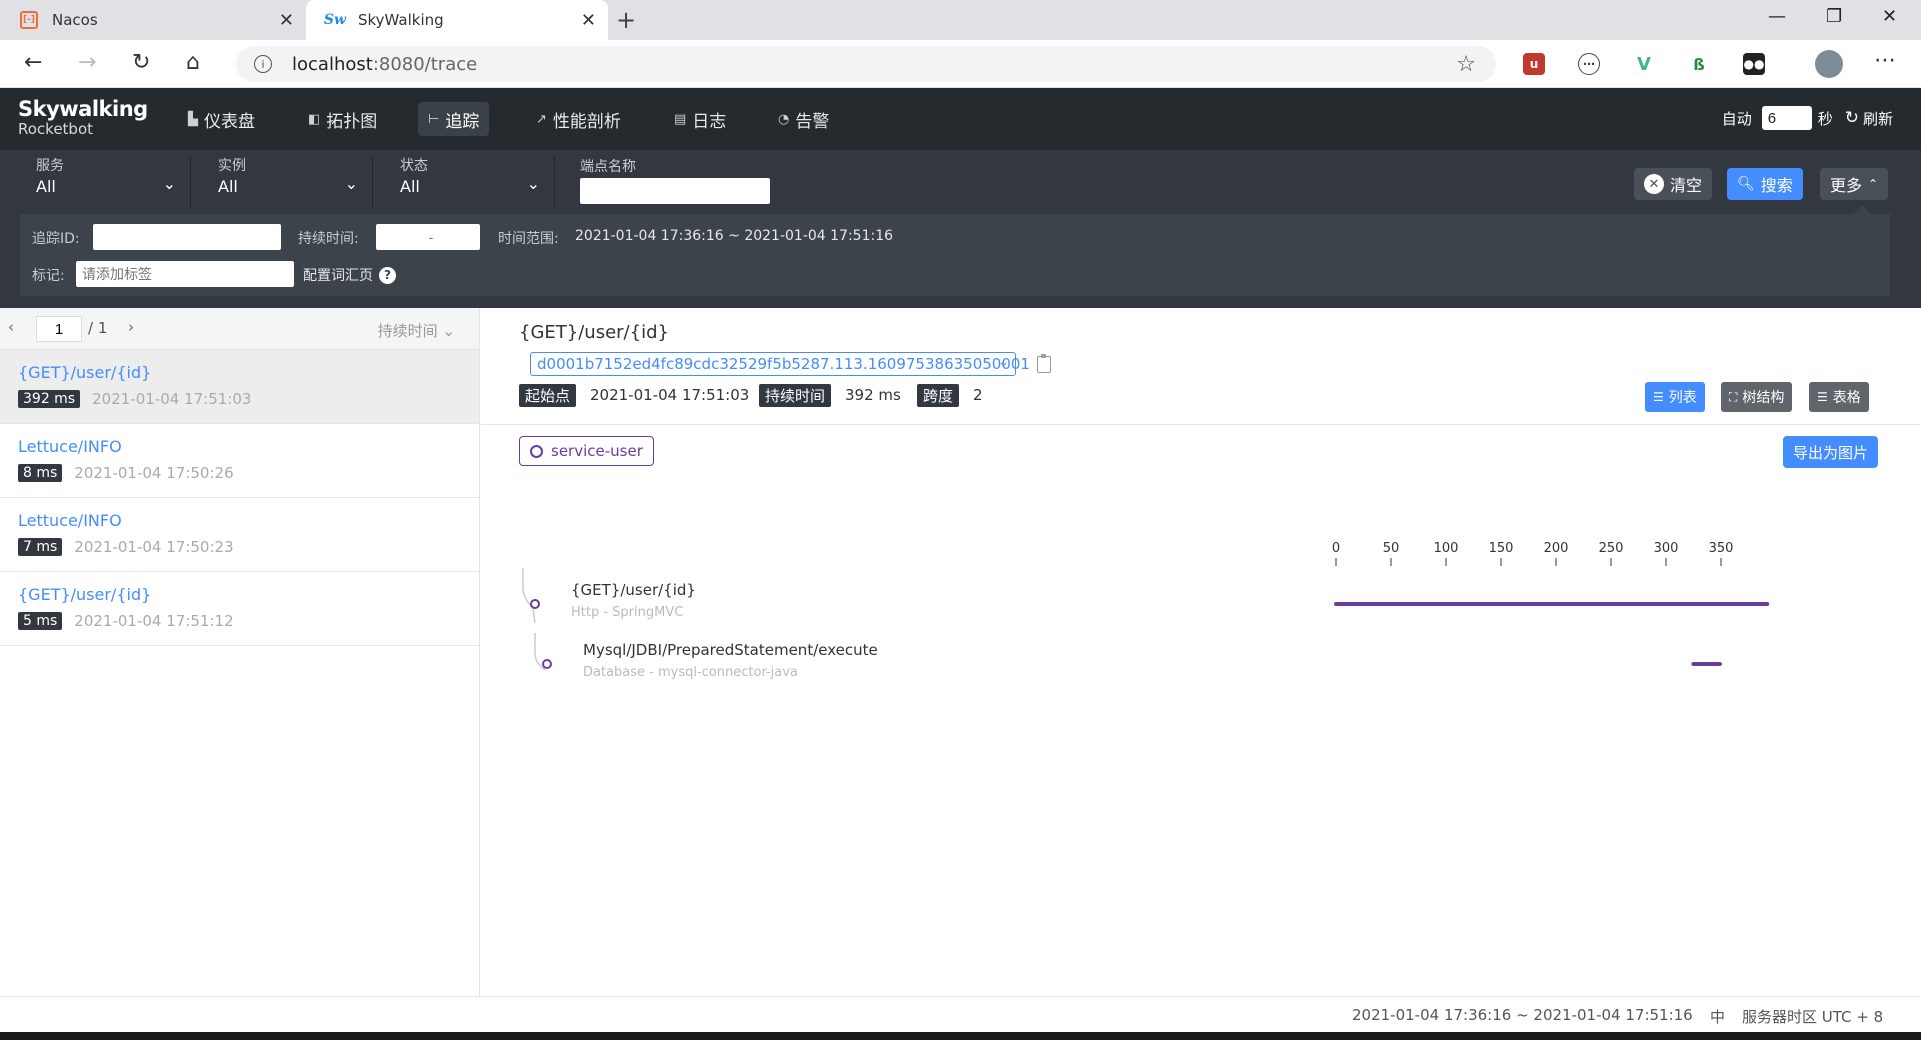 Image resolution: width=1921 pixels, height=1040 pixels. I want to click on trace-list-item: {GET}/user/{id} 5 ms 2021-01-04 17:51:12, so click(239, 609).